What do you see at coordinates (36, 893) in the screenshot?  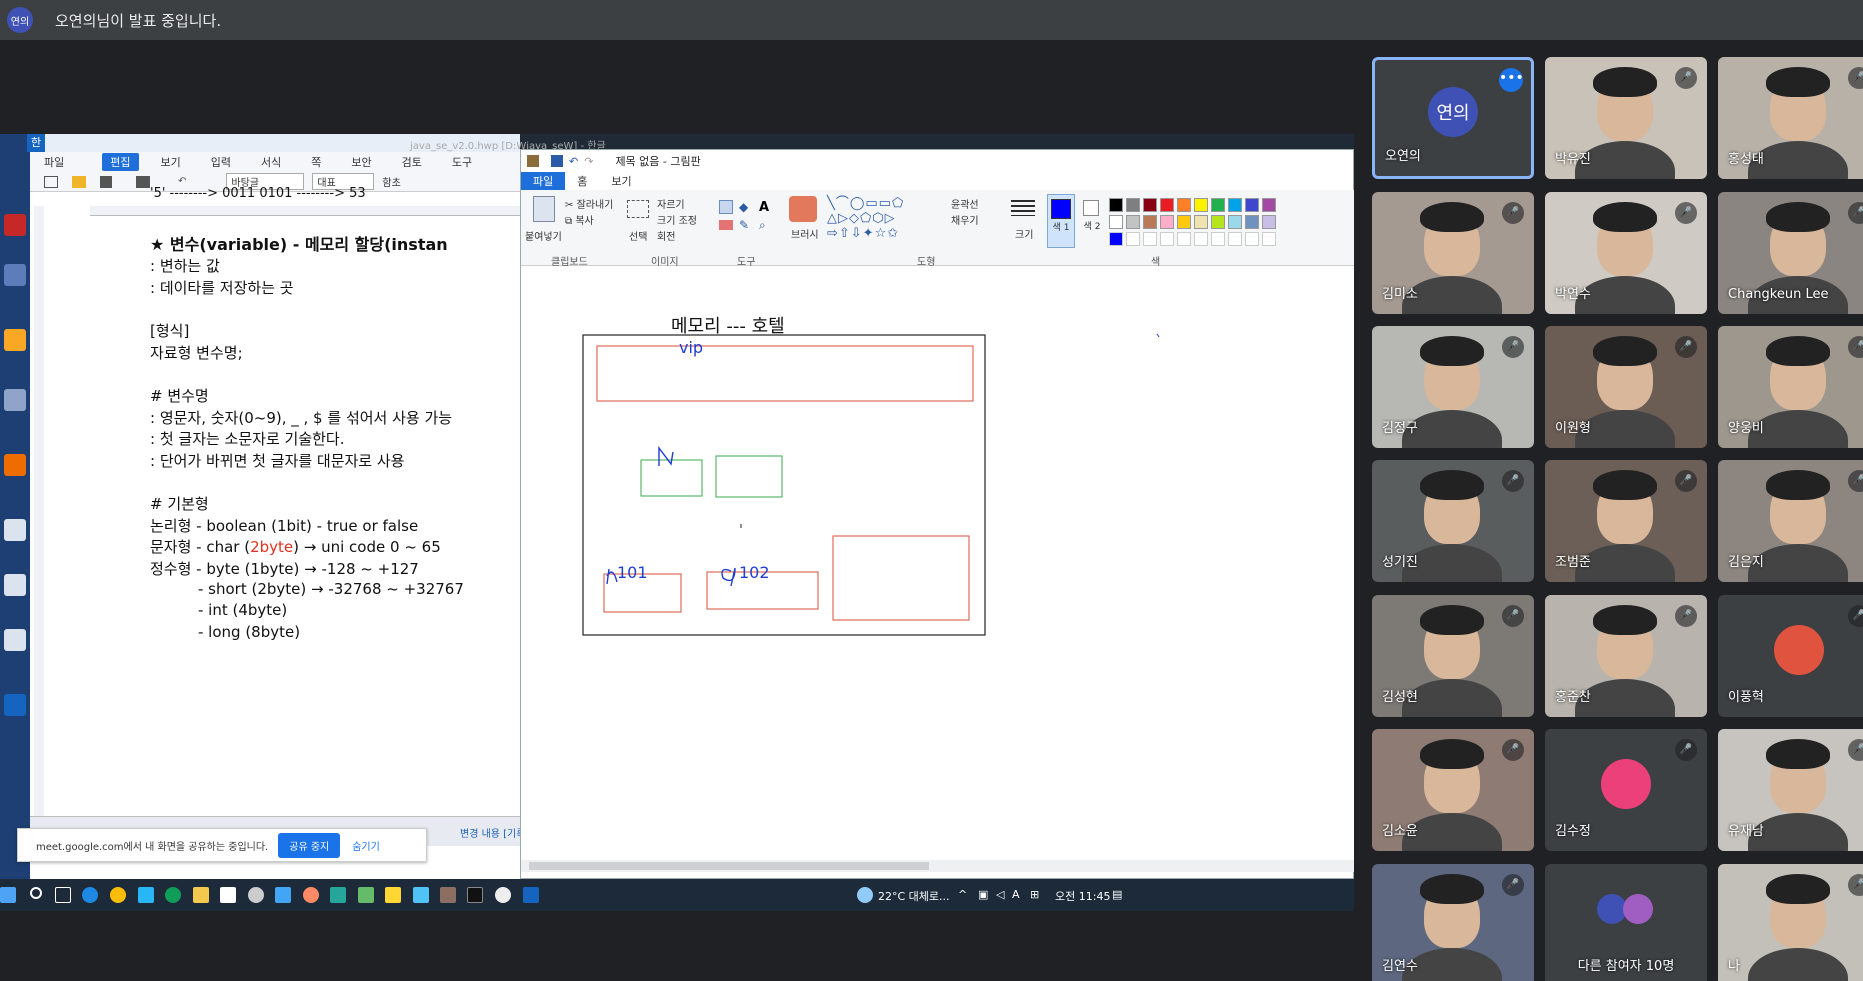 I see `search-icon` at bounding box center [36, 893].